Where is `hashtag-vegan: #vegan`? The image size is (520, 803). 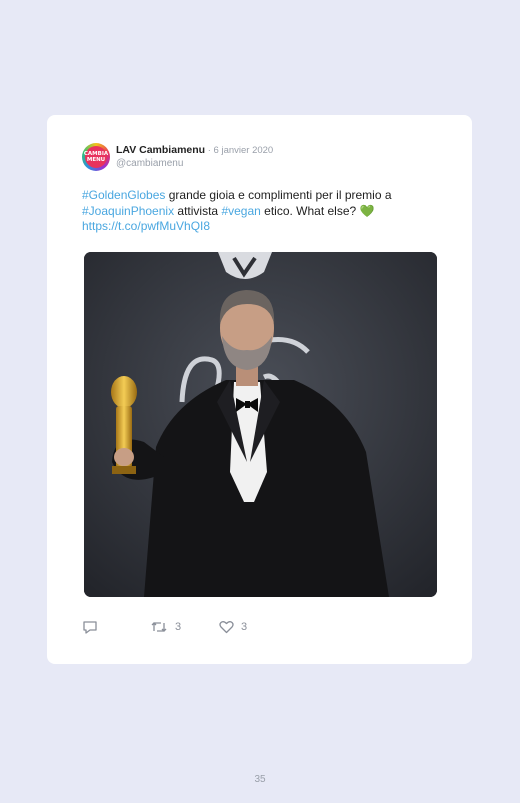 hashtag-vegan: #vegan is located at coordinates (240, 211).